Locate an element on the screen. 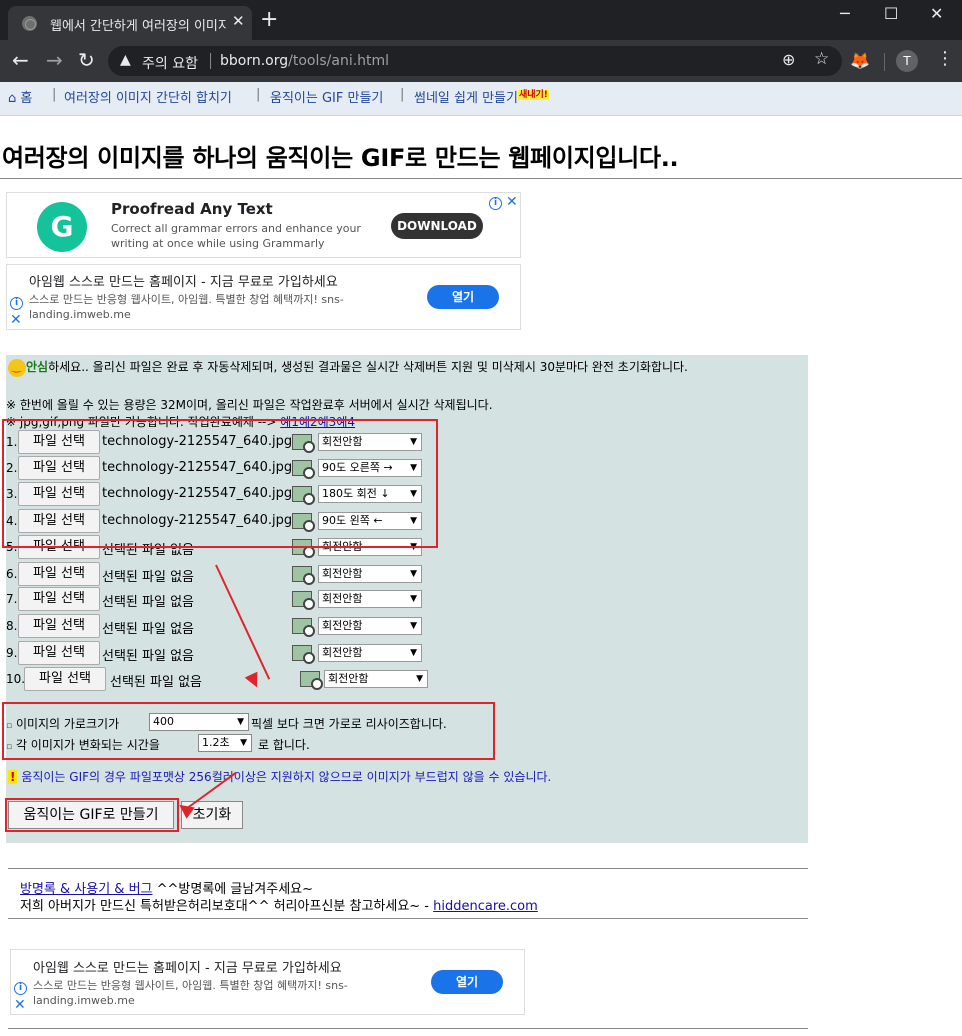 The image size is (962, 1036). bookmark-star-icon: ☆ is located at coordinates (821, 59).